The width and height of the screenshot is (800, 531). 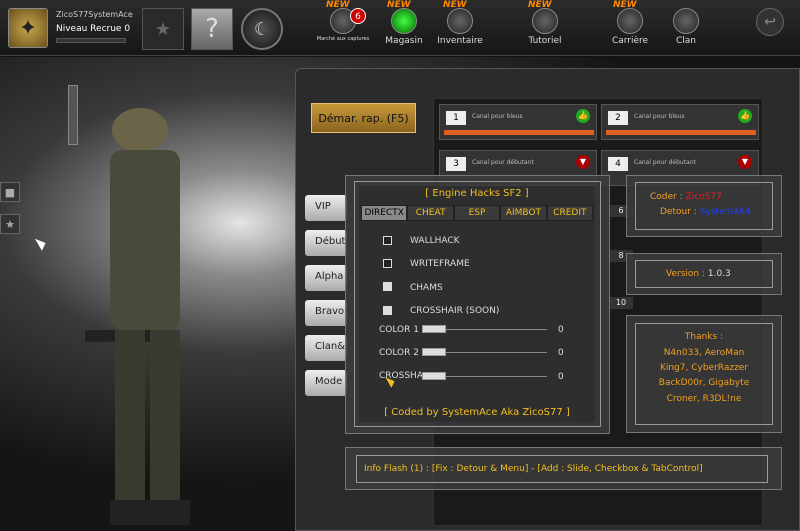 I want to click on eagle-emblem-icon: ✦, so click(x=28, y=28).